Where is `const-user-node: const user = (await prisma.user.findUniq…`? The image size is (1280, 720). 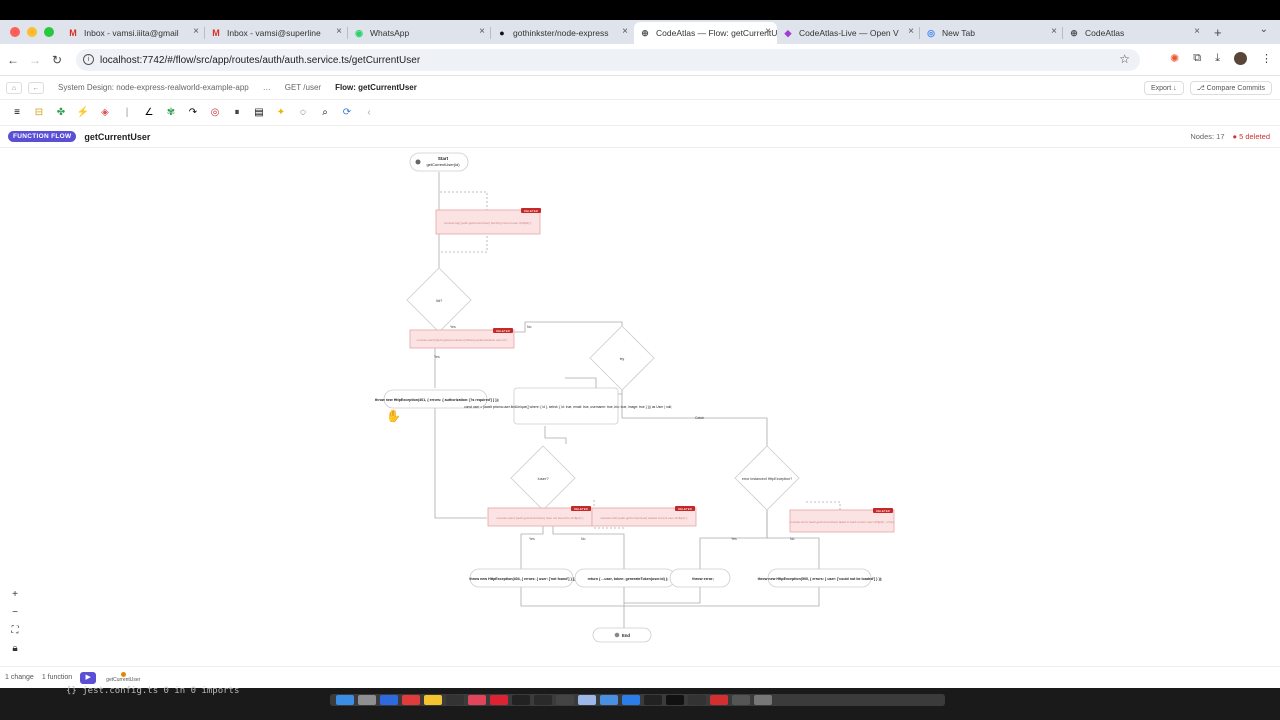 const-user-node: const user = (await prisma.user.findUniq… is located at coordinates (568, 406).